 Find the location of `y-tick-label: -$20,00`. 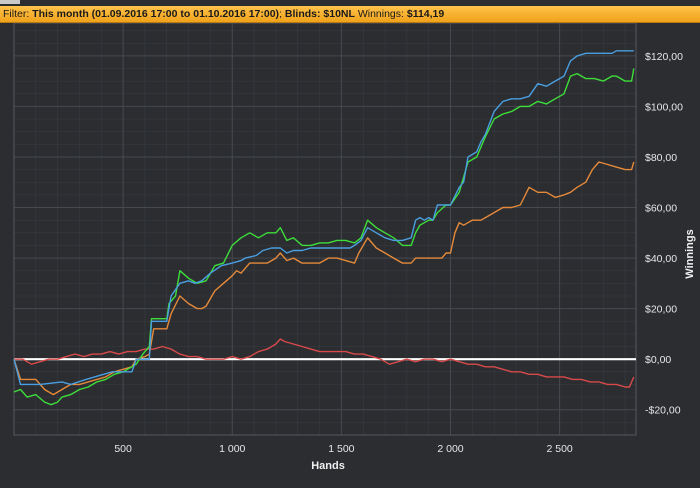

y-tick-label: -$20,00 is located at coordinates (663, 411).